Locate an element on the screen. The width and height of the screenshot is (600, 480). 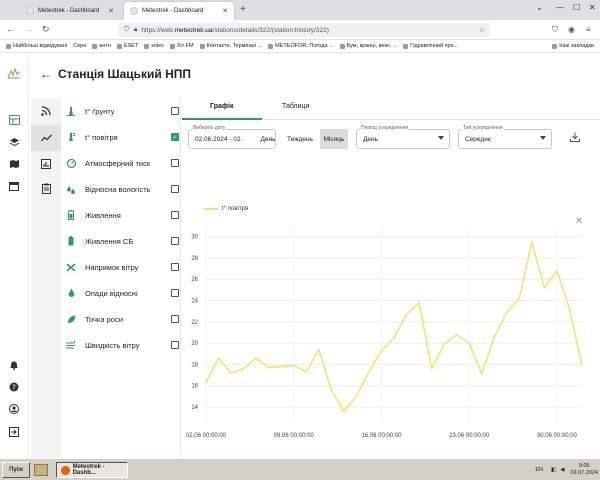
sensor-row-soil-temp: t° ґрунту is located at coordinates (122, 111).